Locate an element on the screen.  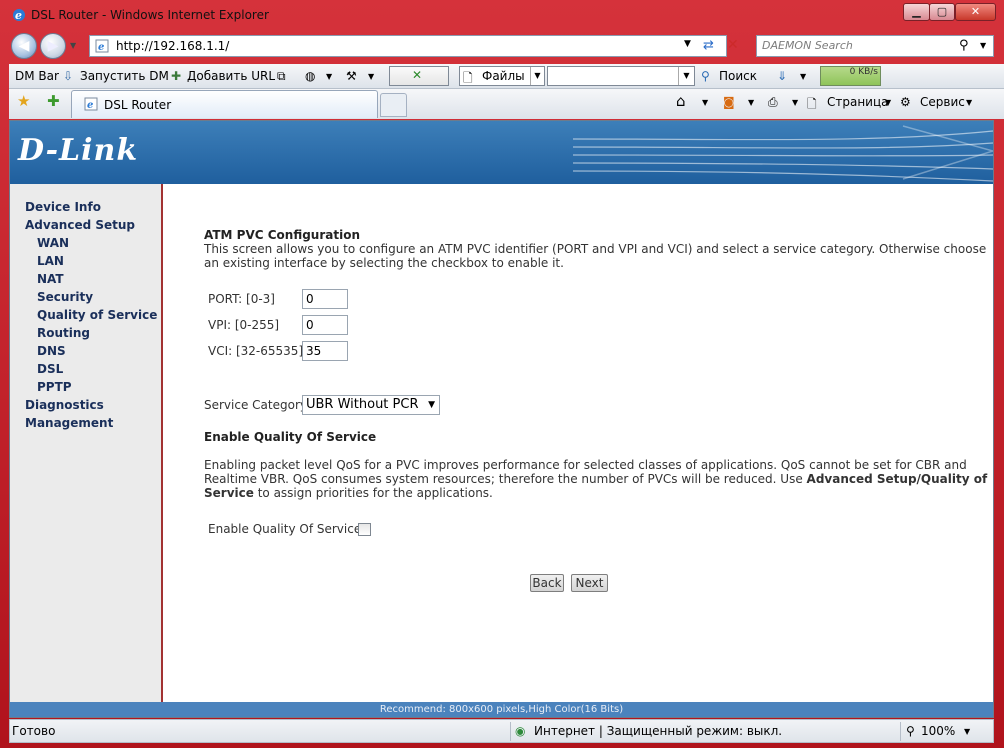
tool-icon: ⚒ is located at coordinates (351, 76).